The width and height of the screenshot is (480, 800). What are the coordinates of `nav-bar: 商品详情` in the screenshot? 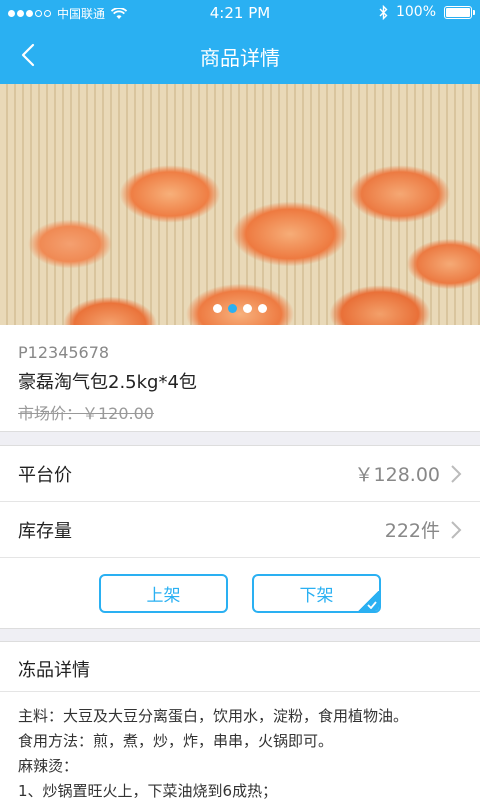 It's located at (240, 55).